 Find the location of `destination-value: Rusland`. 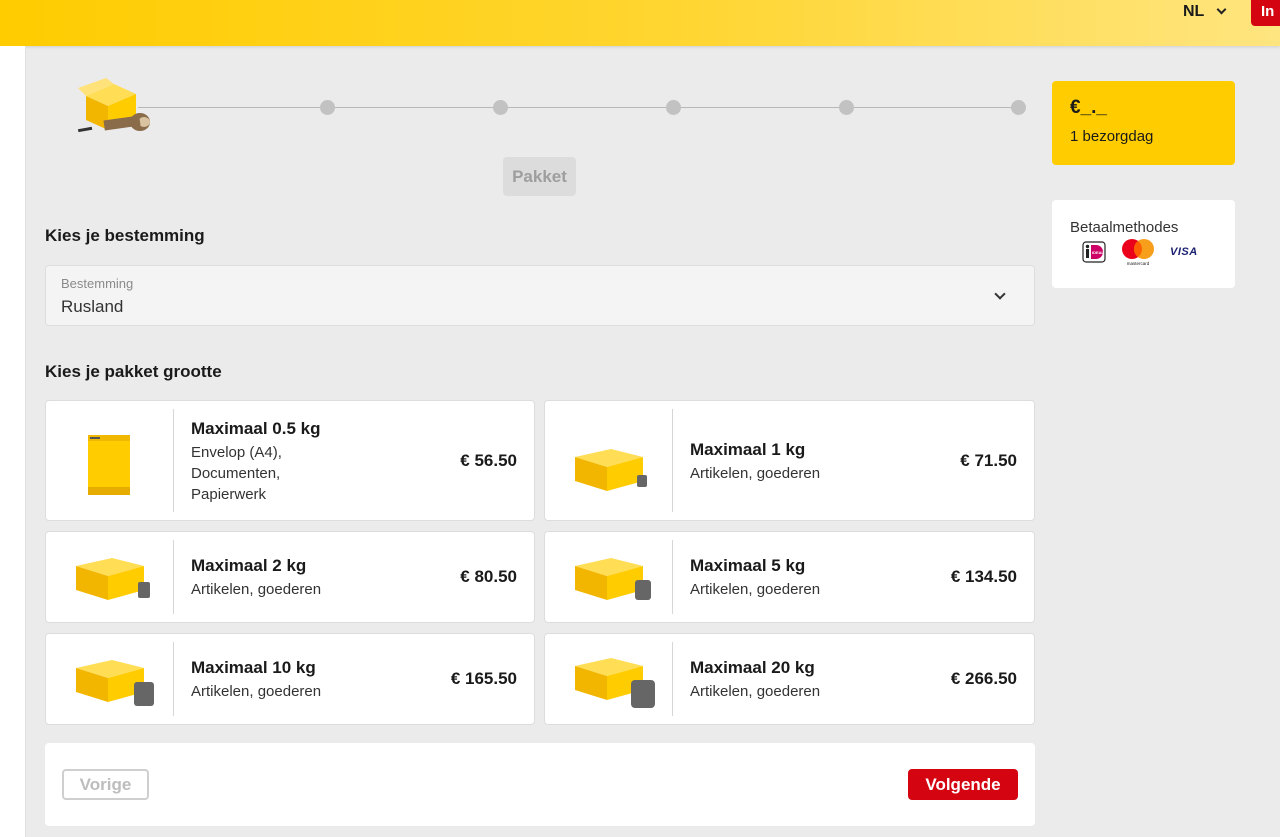

destination-value: Rusland is located at coordinates (92, 306).